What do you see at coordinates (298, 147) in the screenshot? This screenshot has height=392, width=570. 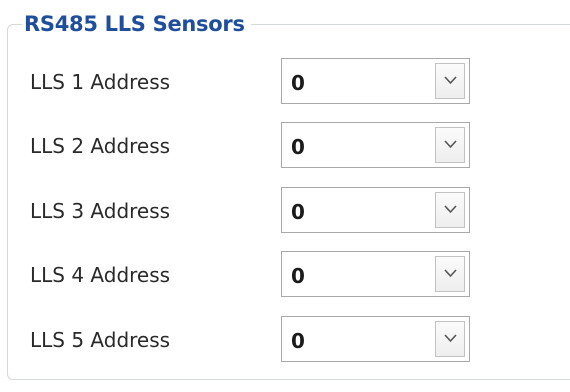 I see `lls-2-address-value: 0` at bounding box center [298, 147].